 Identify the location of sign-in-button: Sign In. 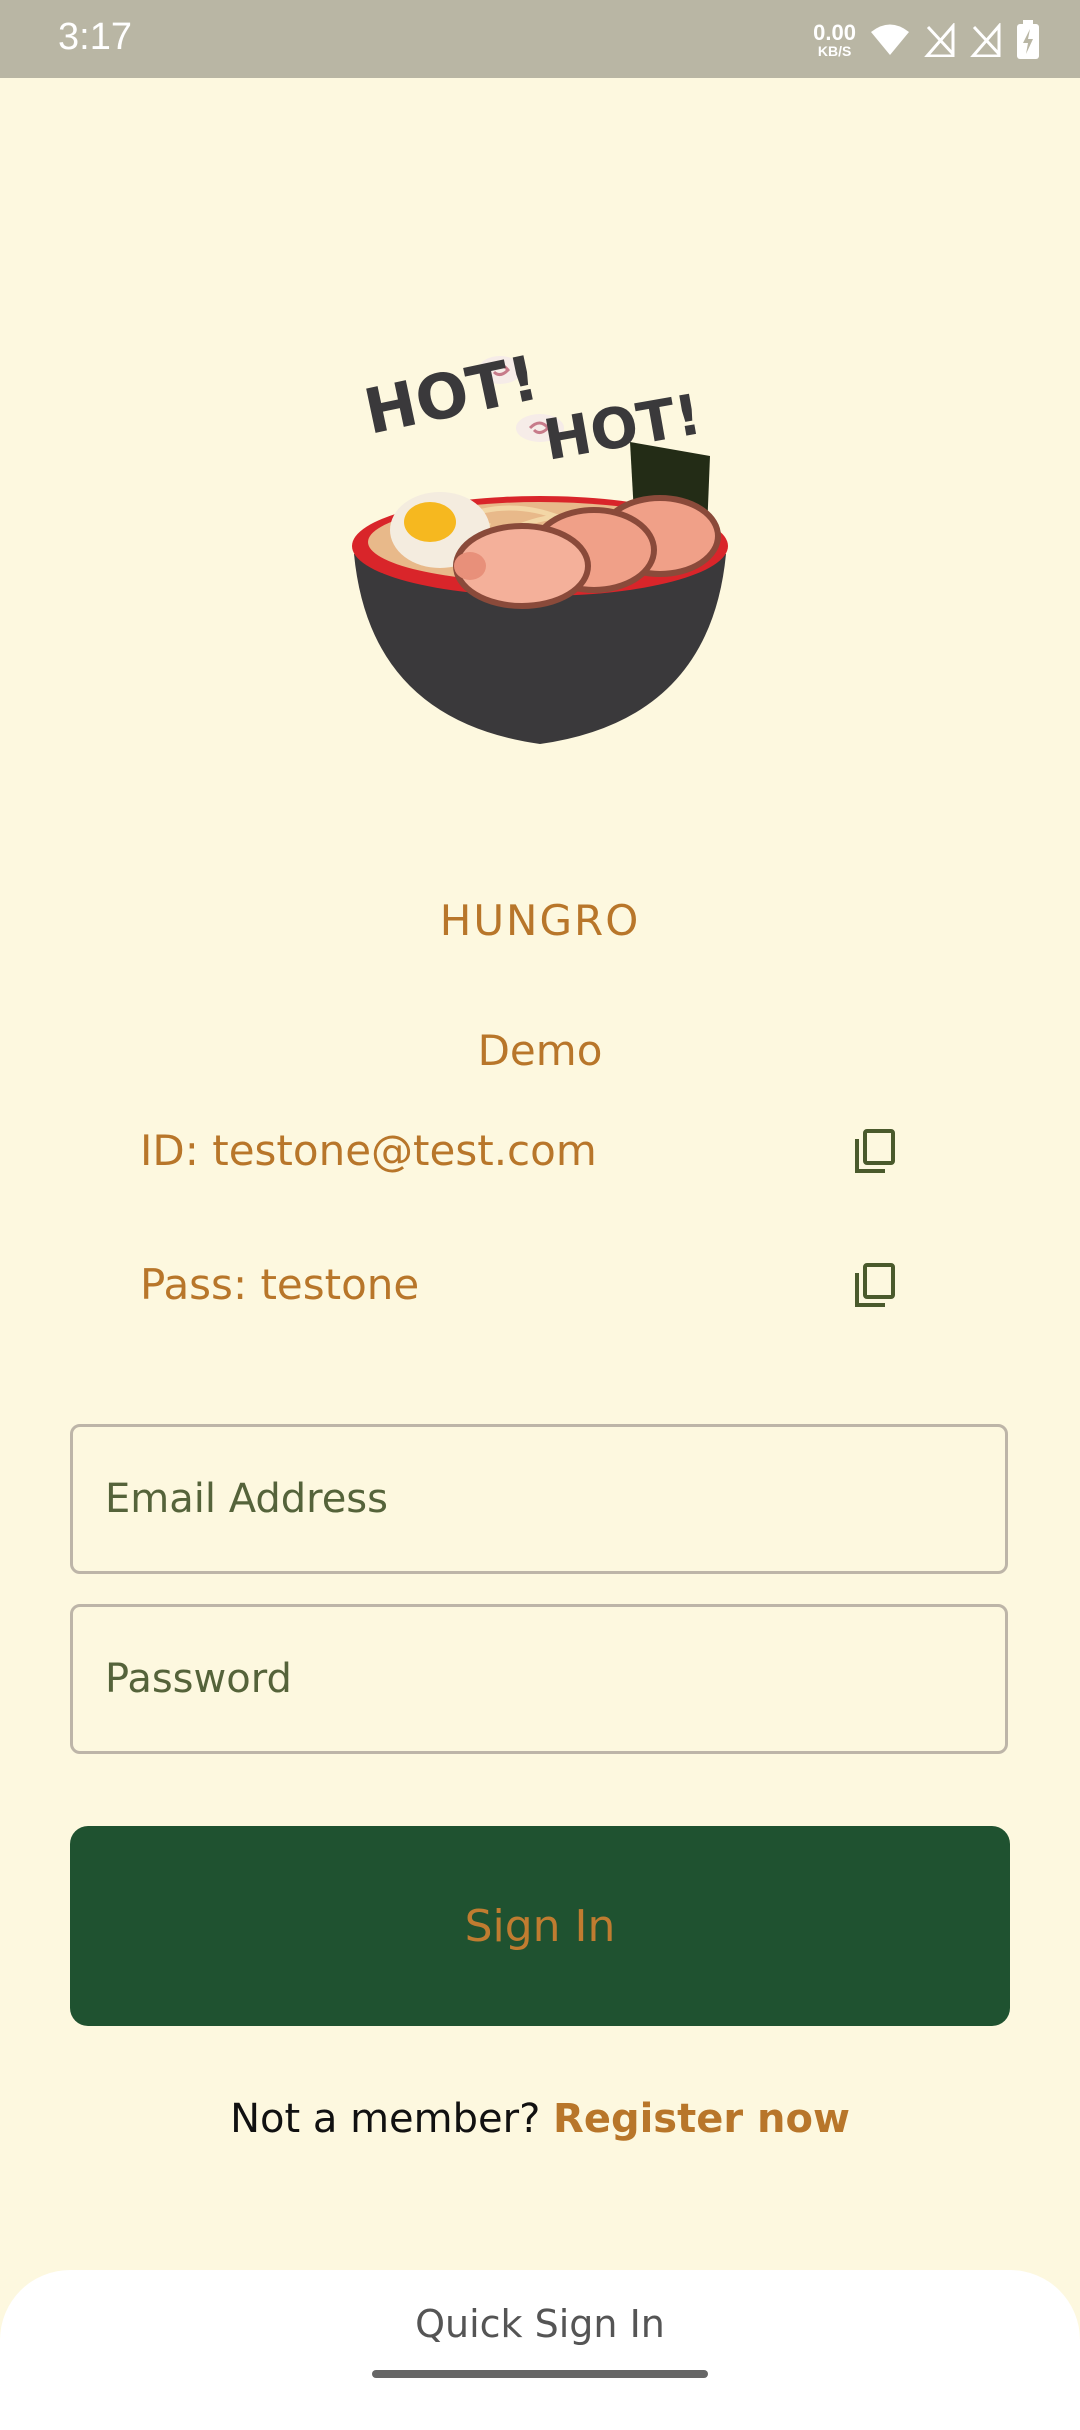
(540, 1926).